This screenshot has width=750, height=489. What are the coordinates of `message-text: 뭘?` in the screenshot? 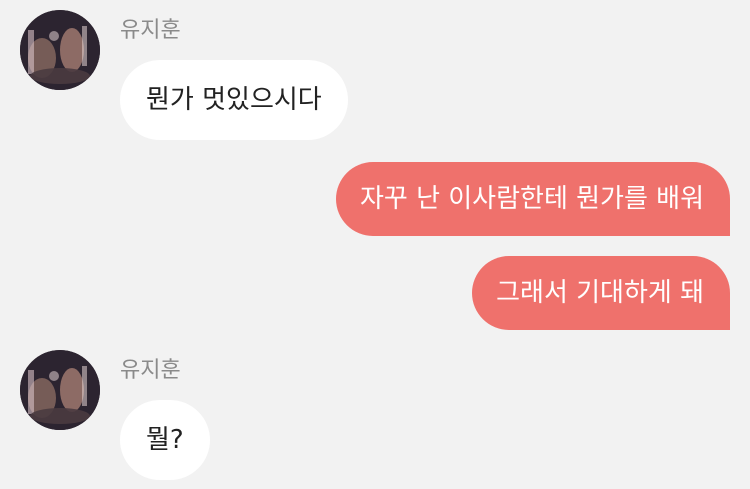 It's located at (165, 440).